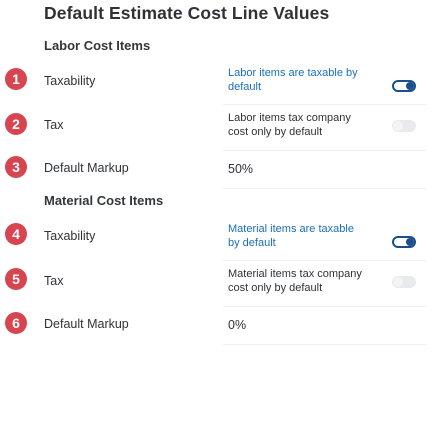  I want to click on labor-markup-value: 50%, so click(240, 169).